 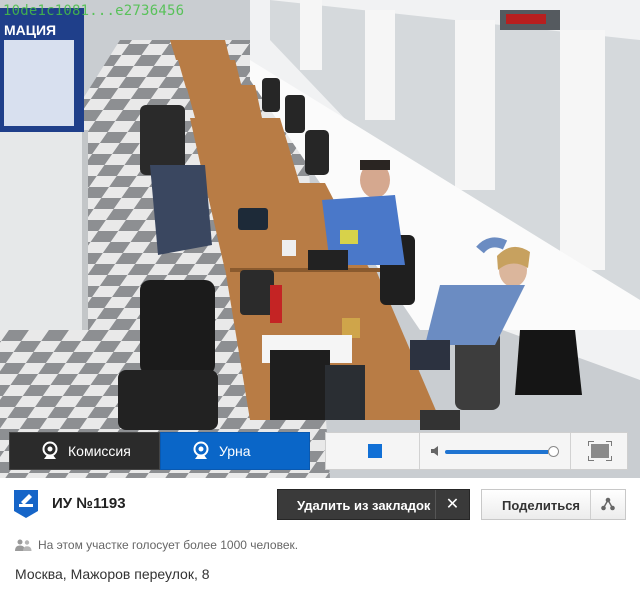 I want to click on volume-control, so click(x=496, y=451).